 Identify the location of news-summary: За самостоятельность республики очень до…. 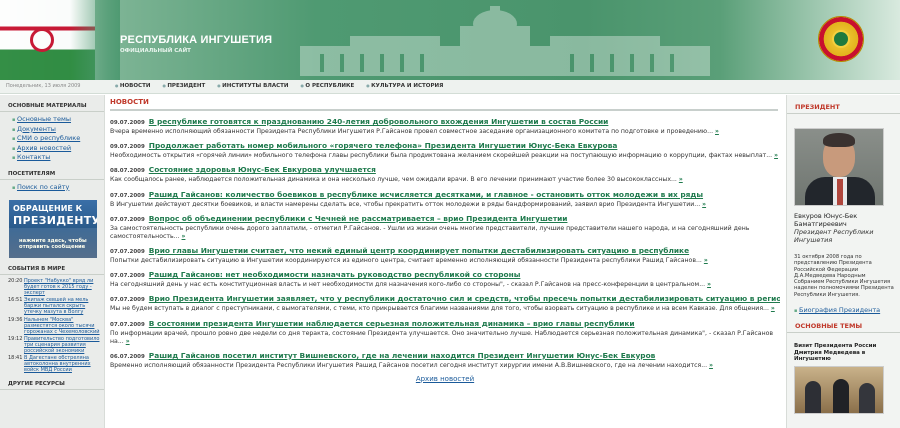
(430, 232).